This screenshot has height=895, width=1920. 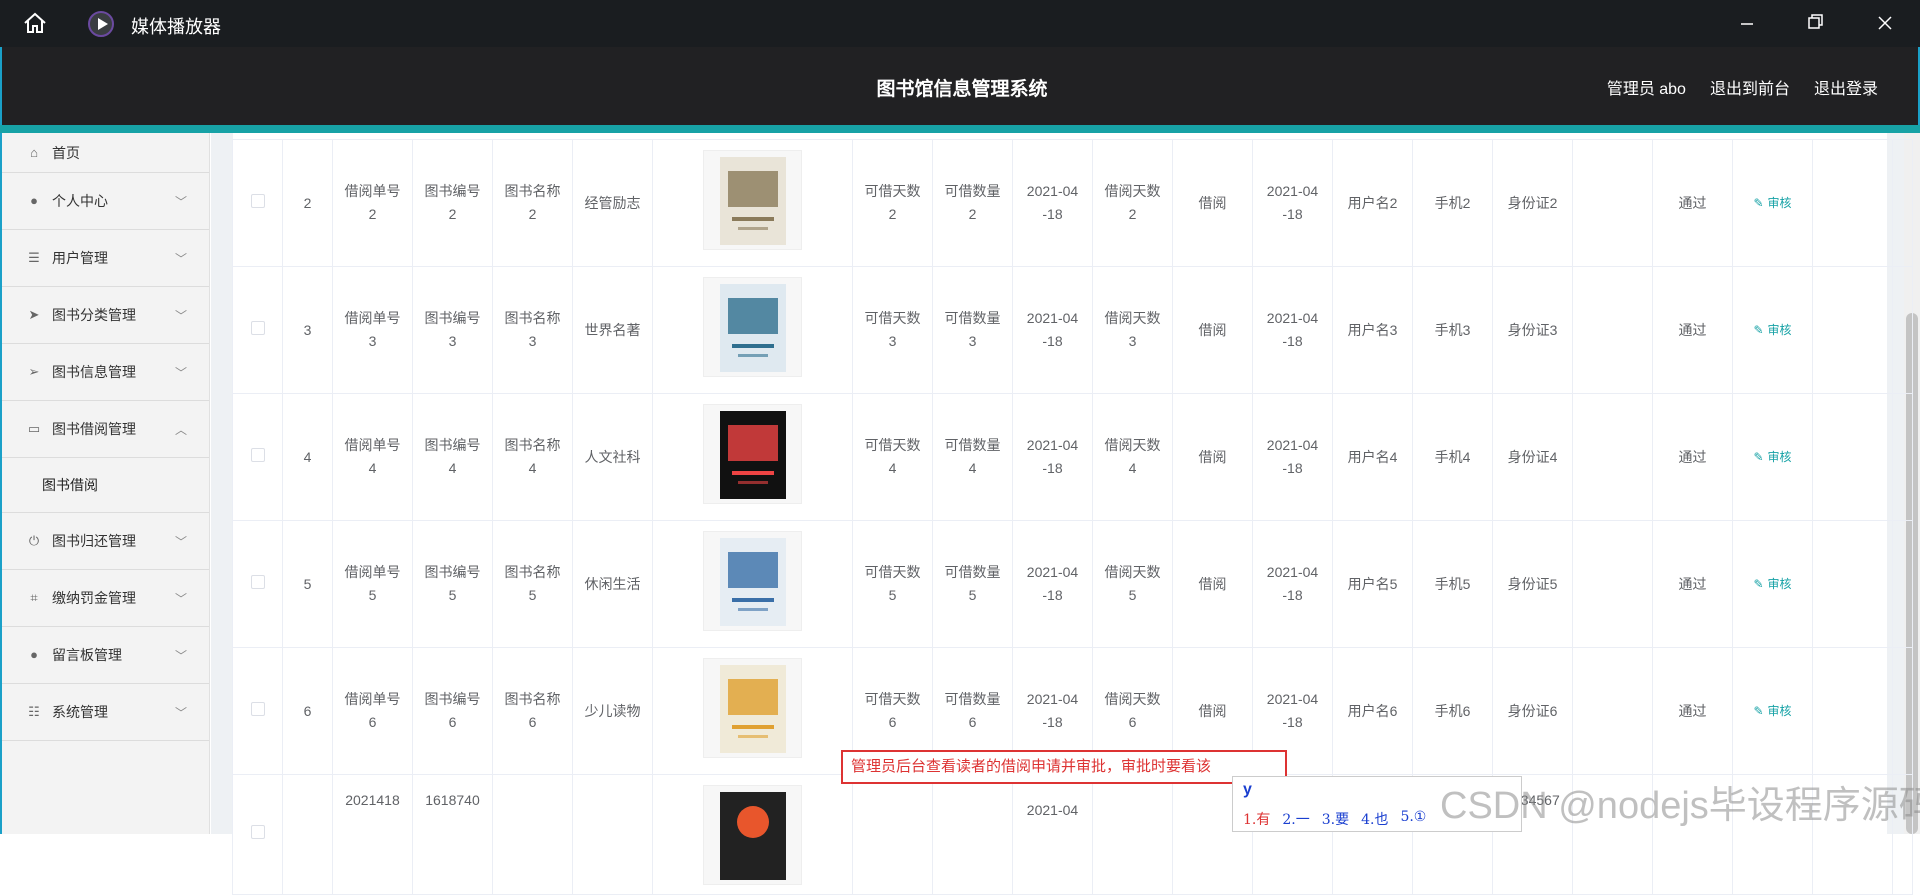 I want to click on sidebar-item-messages: ● 留言板管理 ﹀, so click(x=105, y=655).